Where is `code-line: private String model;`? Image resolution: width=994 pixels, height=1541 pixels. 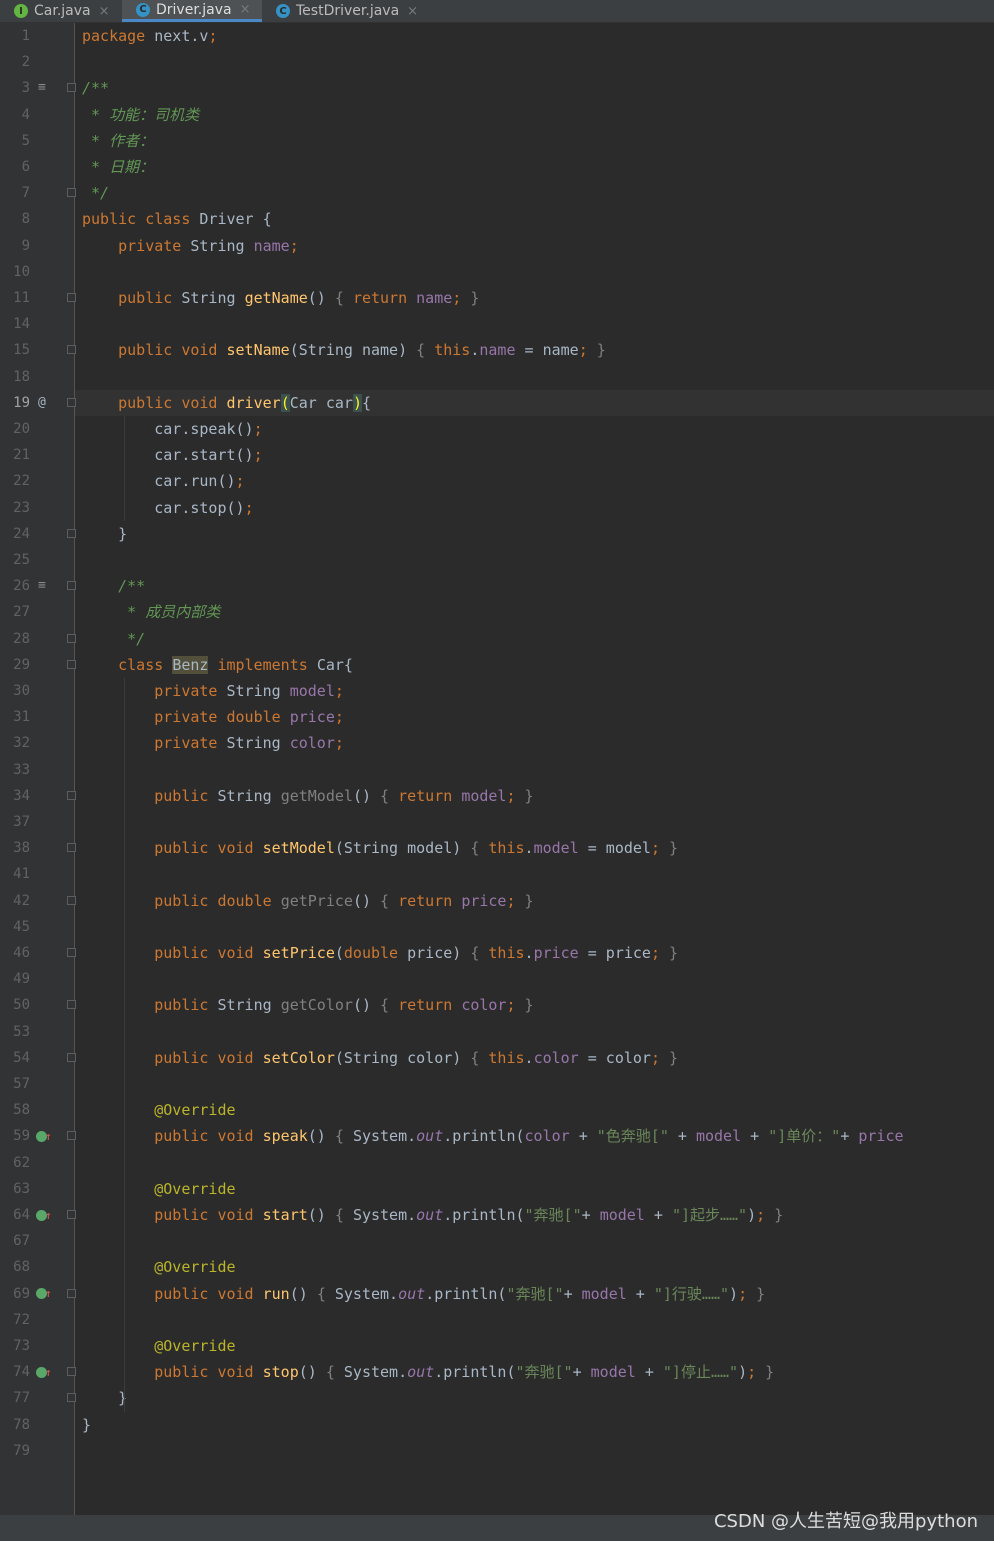 code-line: private String model; is located at coordinates (213, 691).